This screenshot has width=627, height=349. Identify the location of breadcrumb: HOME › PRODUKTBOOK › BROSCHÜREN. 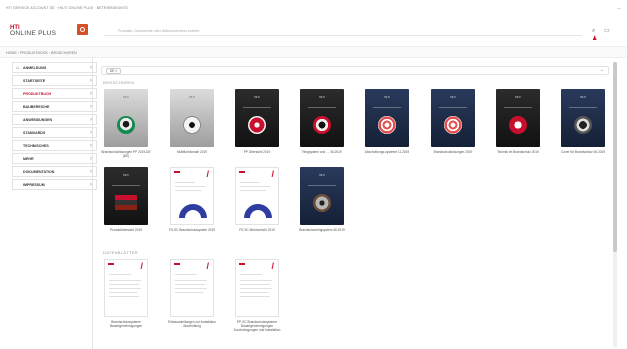
(313, 52).